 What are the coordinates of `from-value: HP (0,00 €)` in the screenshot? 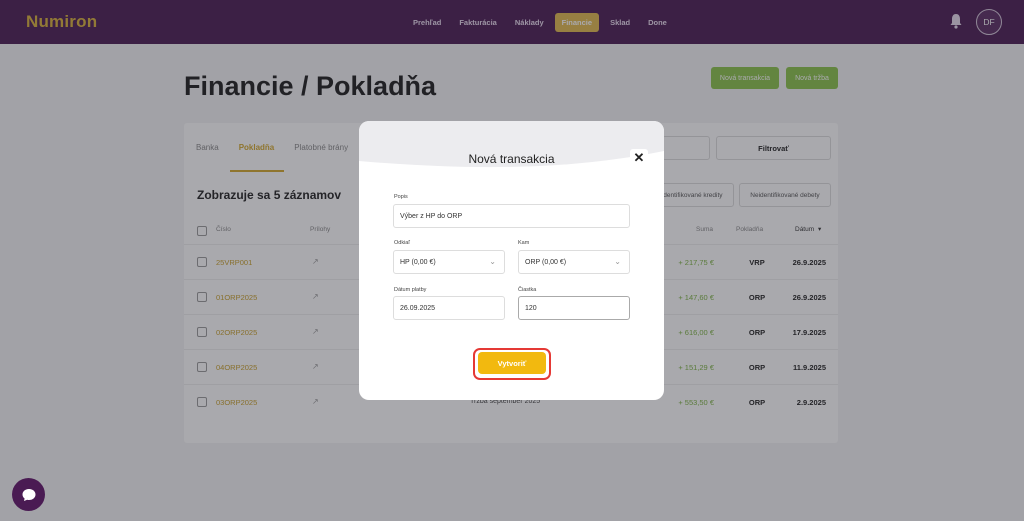 It's located at (418, 262).